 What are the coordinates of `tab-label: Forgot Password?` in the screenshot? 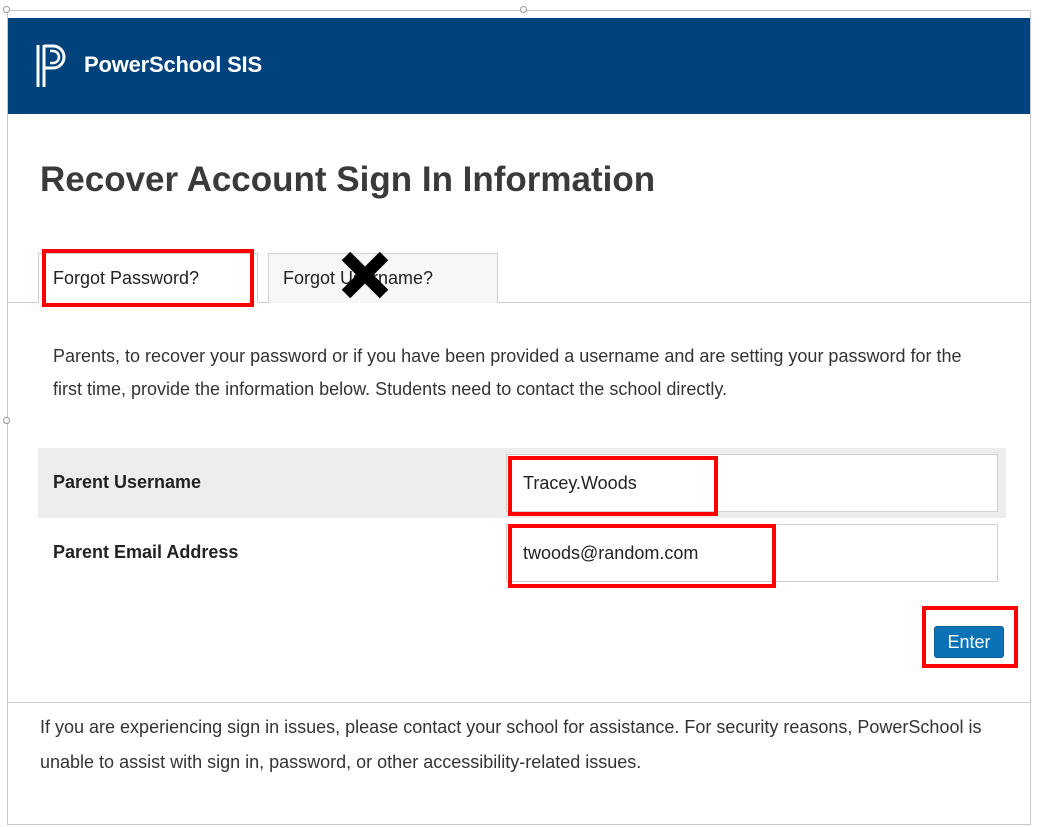 It's located at (126, 278).